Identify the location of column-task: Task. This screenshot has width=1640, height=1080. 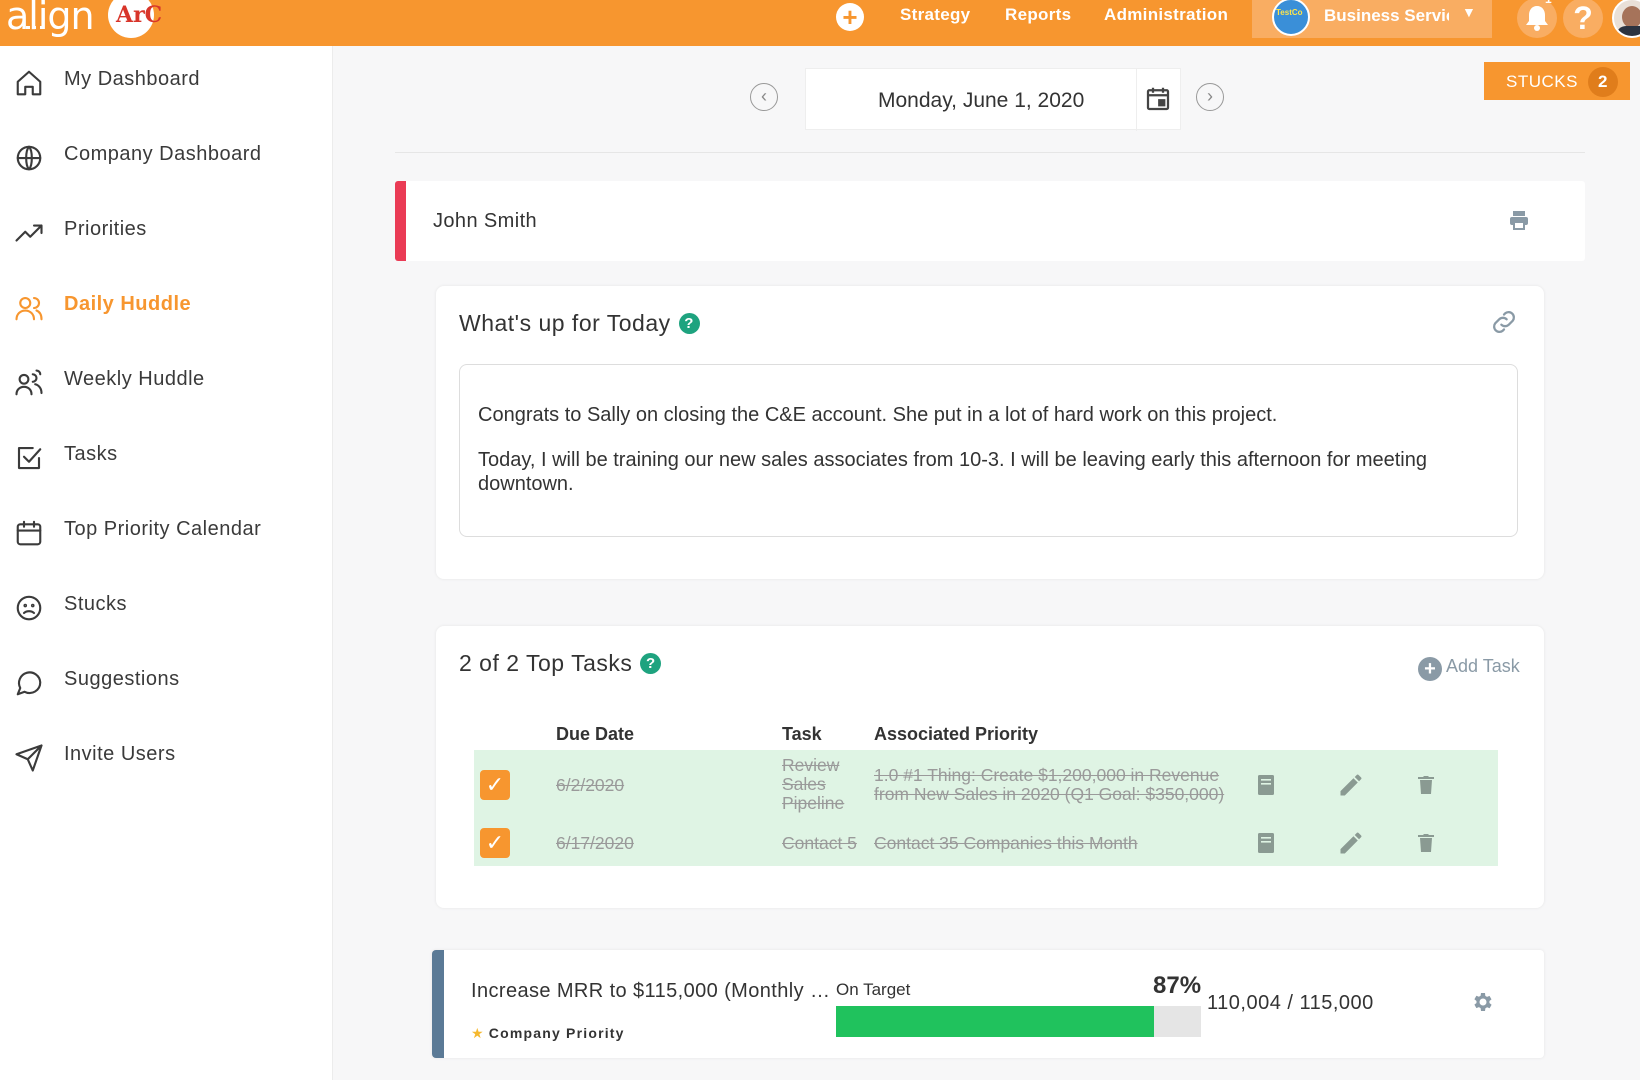
(802, 734).